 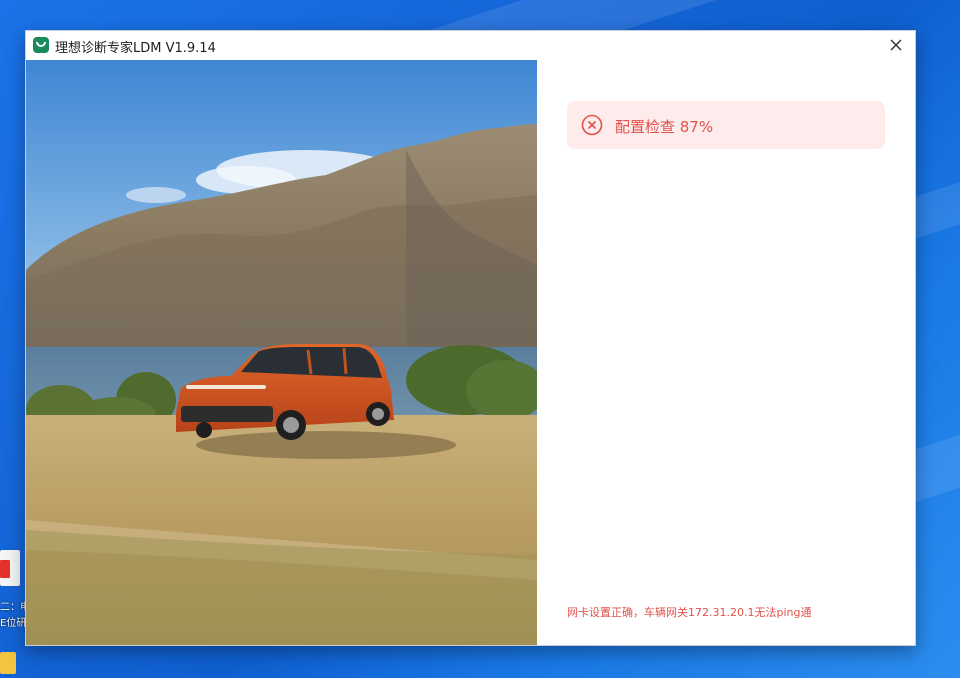 I want to click on close-button, so click(x=896, y=45).